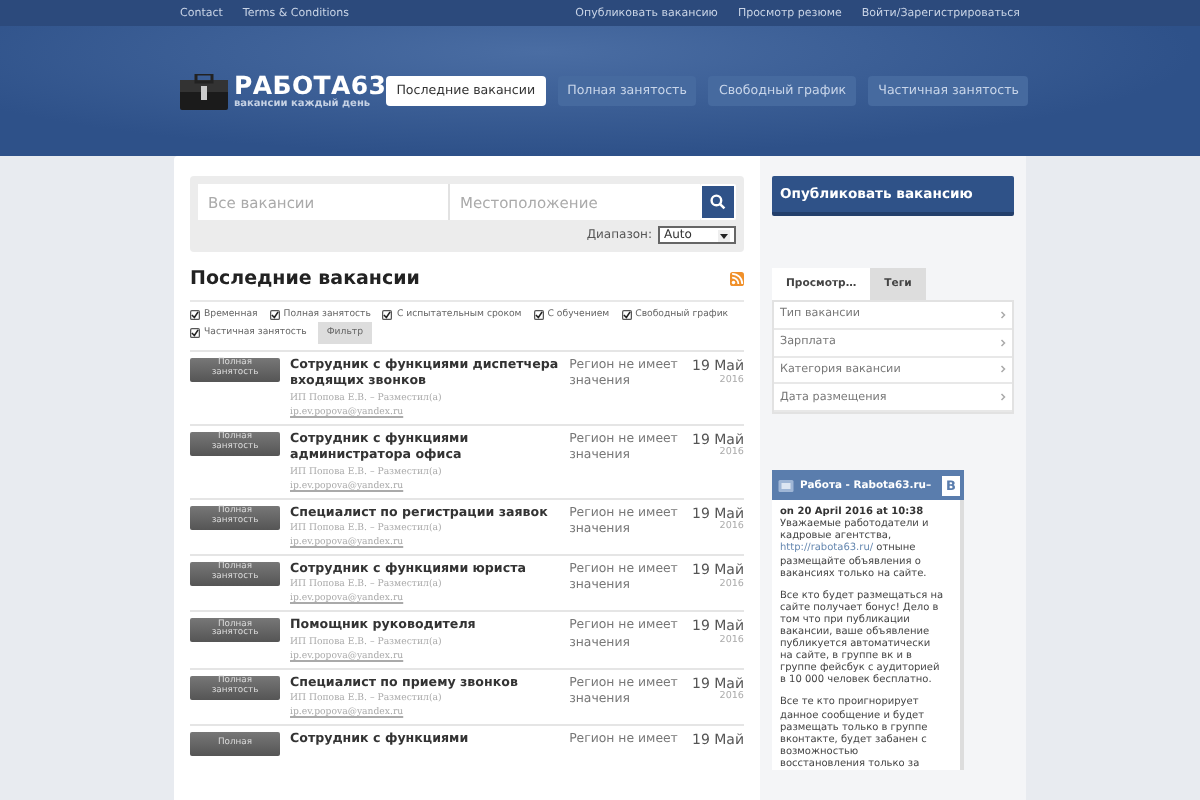 This screenshot has width=1200, height=800. What do you see at coordinates (786, 485) in the screenshot?
I see `community-avatar-icon` at bounding box center [786, 485].